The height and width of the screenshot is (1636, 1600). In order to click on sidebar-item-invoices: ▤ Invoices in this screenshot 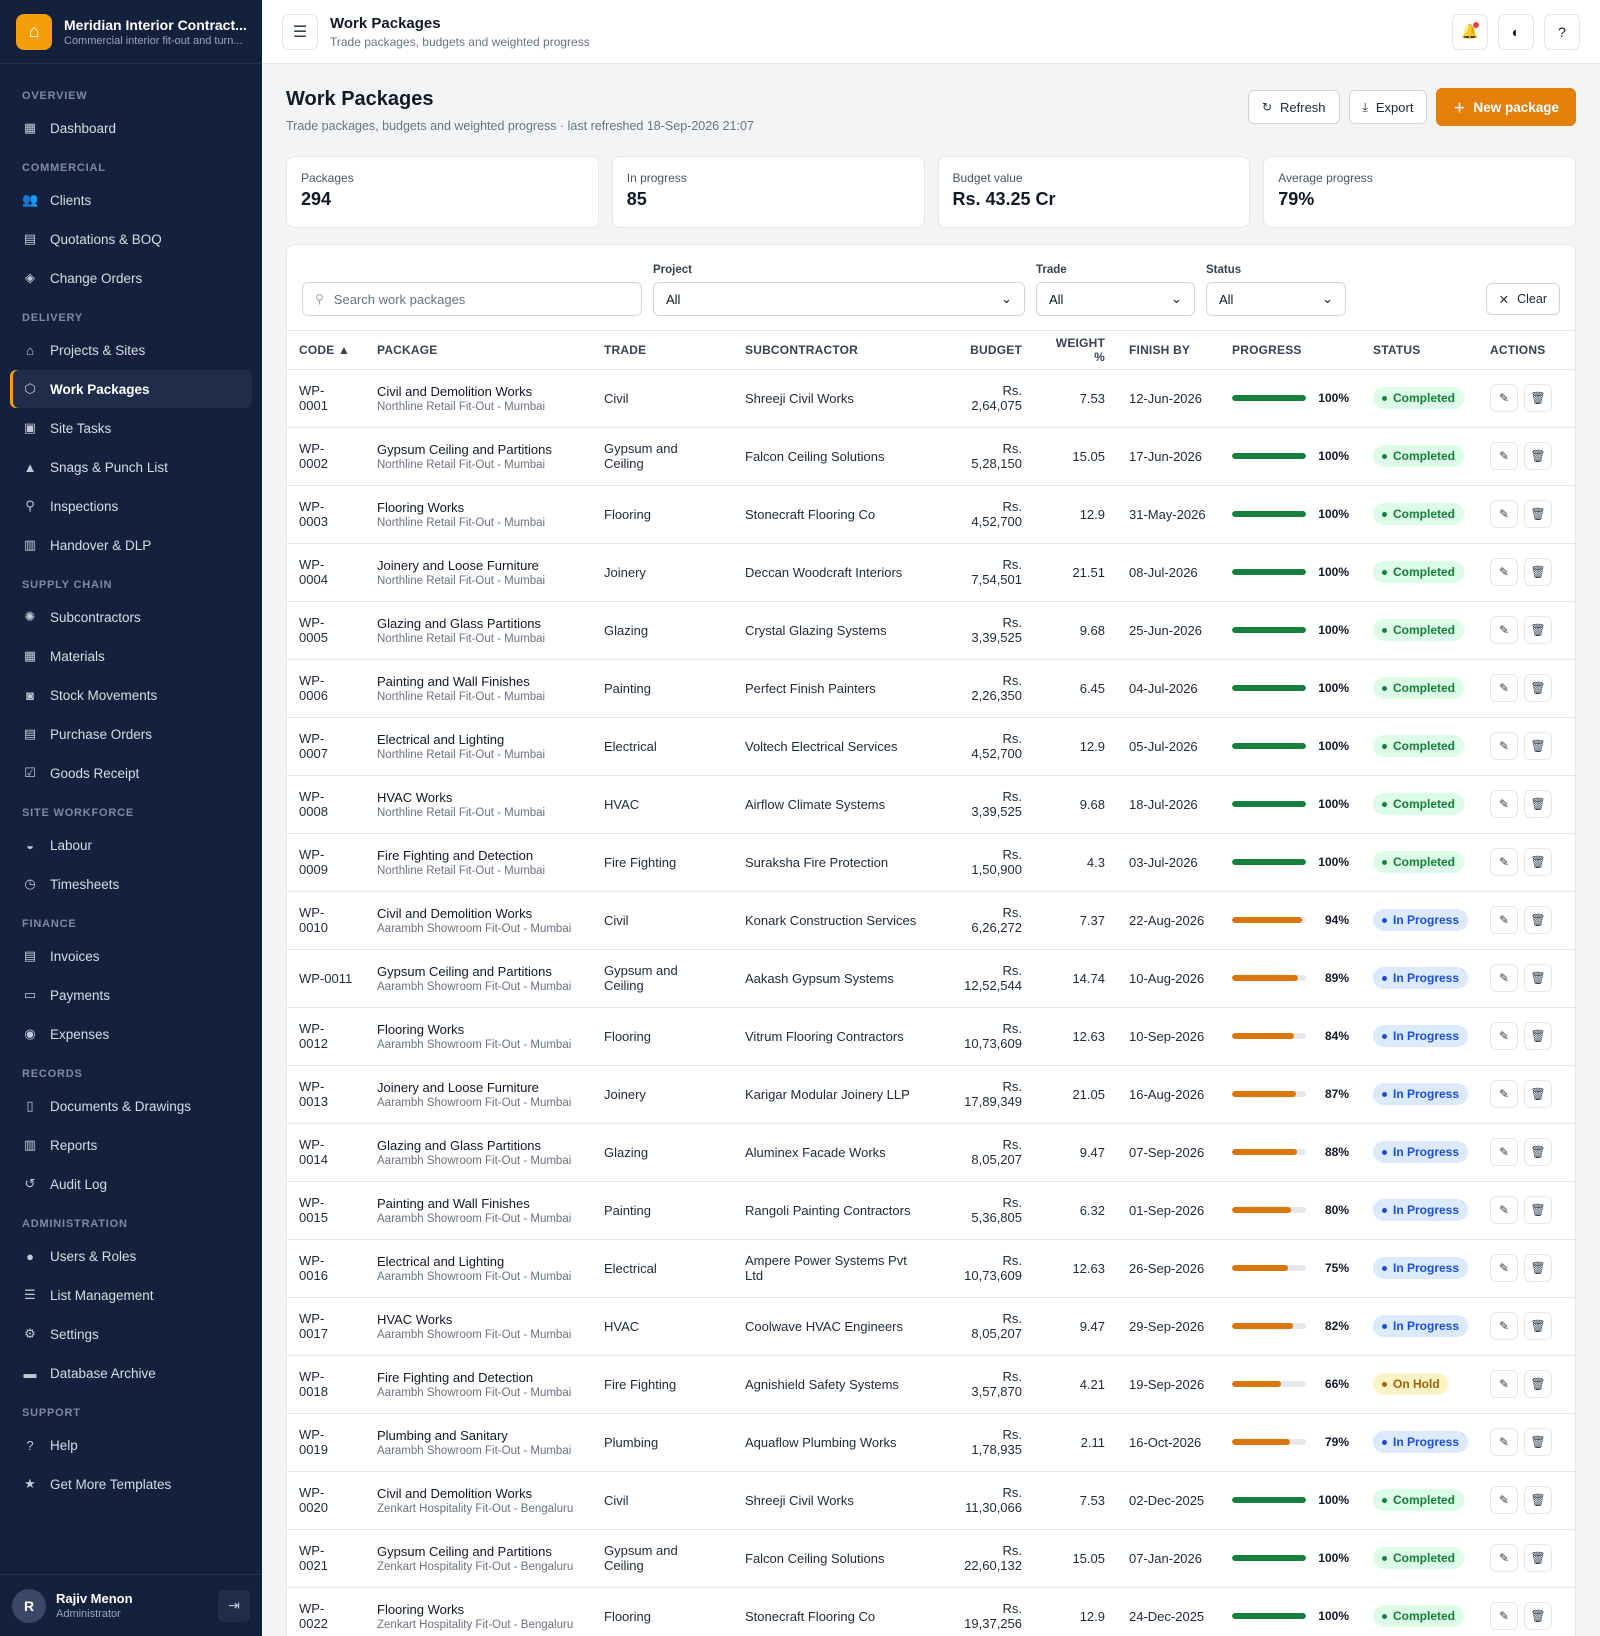, I will do `click(131, 956)`.